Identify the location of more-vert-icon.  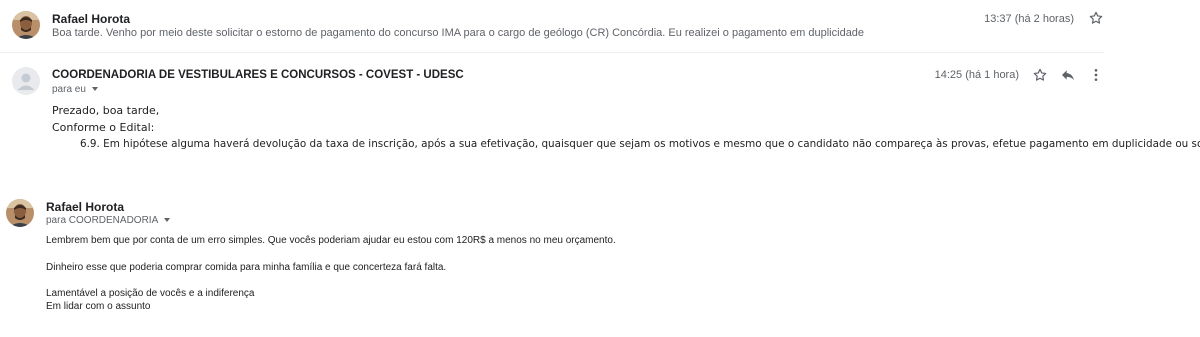
(1096, 75).